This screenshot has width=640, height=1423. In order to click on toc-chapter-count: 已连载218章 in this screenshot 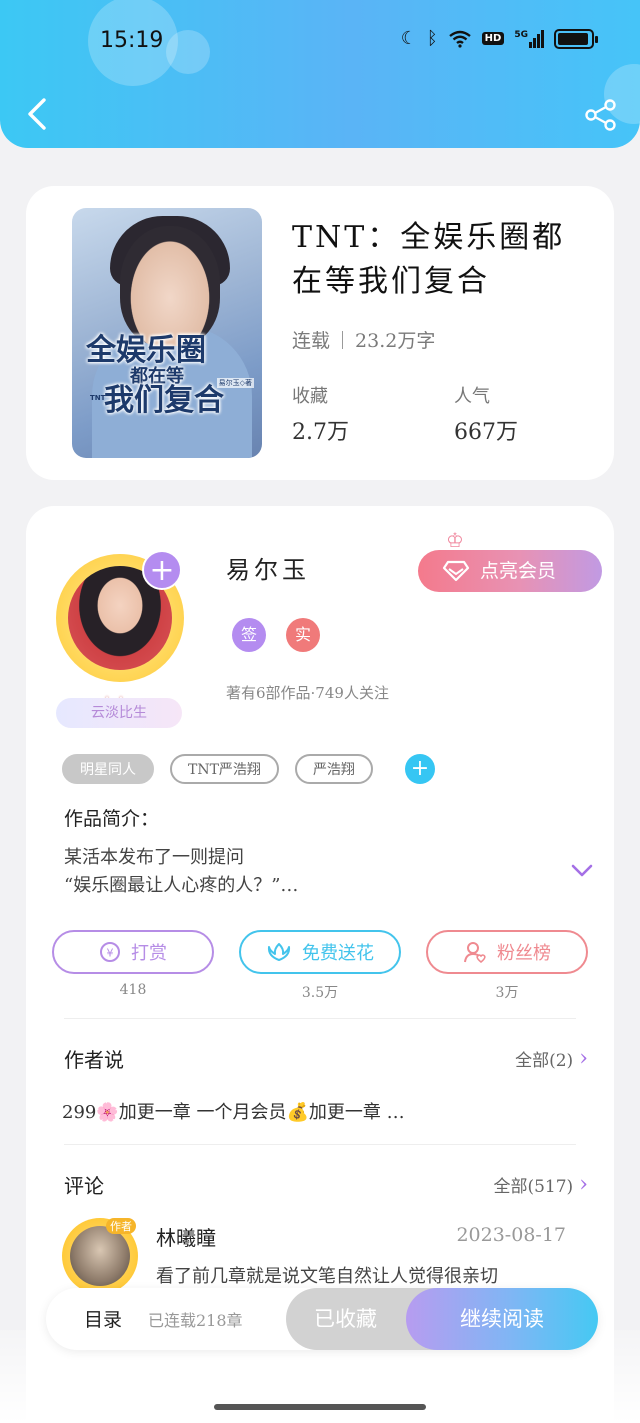, I will do `click(195, 1320)`.